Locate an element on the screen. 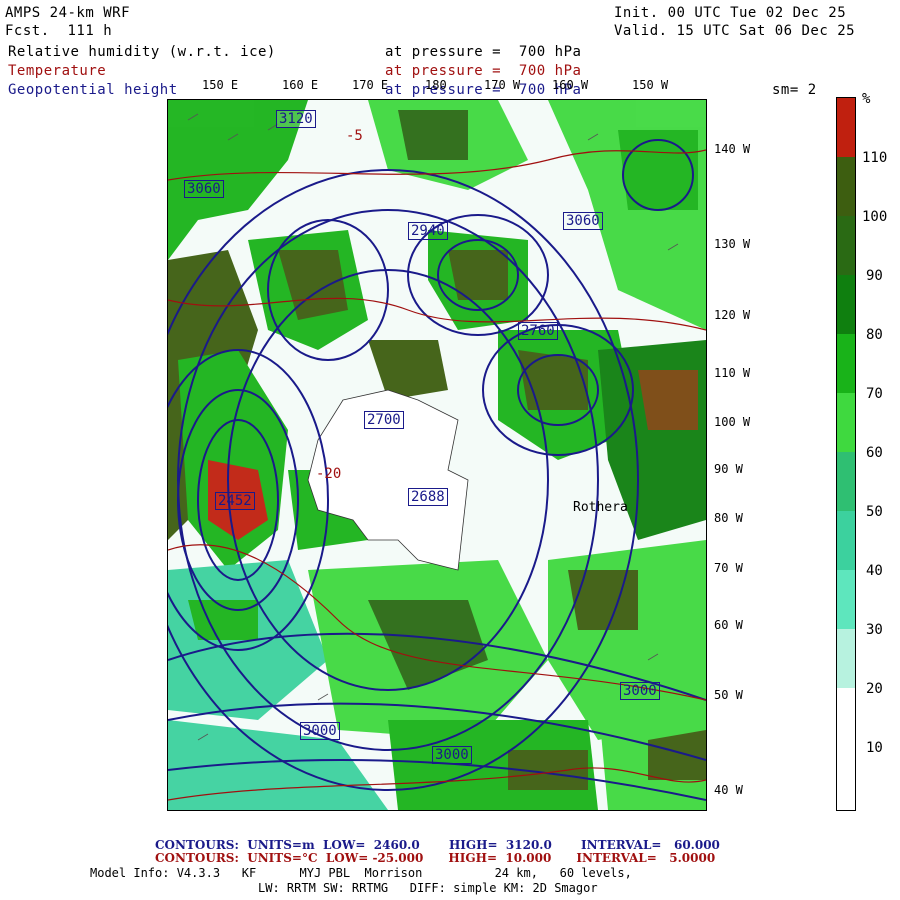 The width and height of the screenshot is (900, 900). colorbar-tick: 90 is located at coordinates (874, 276).